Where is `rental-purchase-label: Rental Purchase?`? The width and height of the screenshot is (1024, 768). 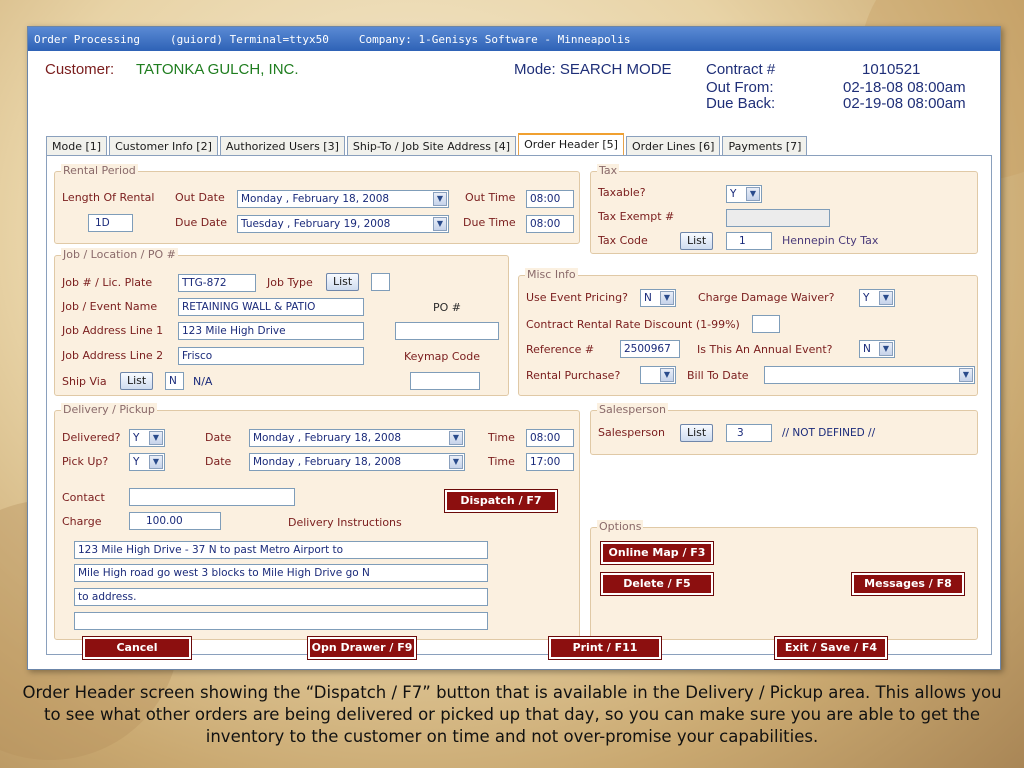 rental-purchase-label: Rental Purchase? is located at coordinates (573, 375).